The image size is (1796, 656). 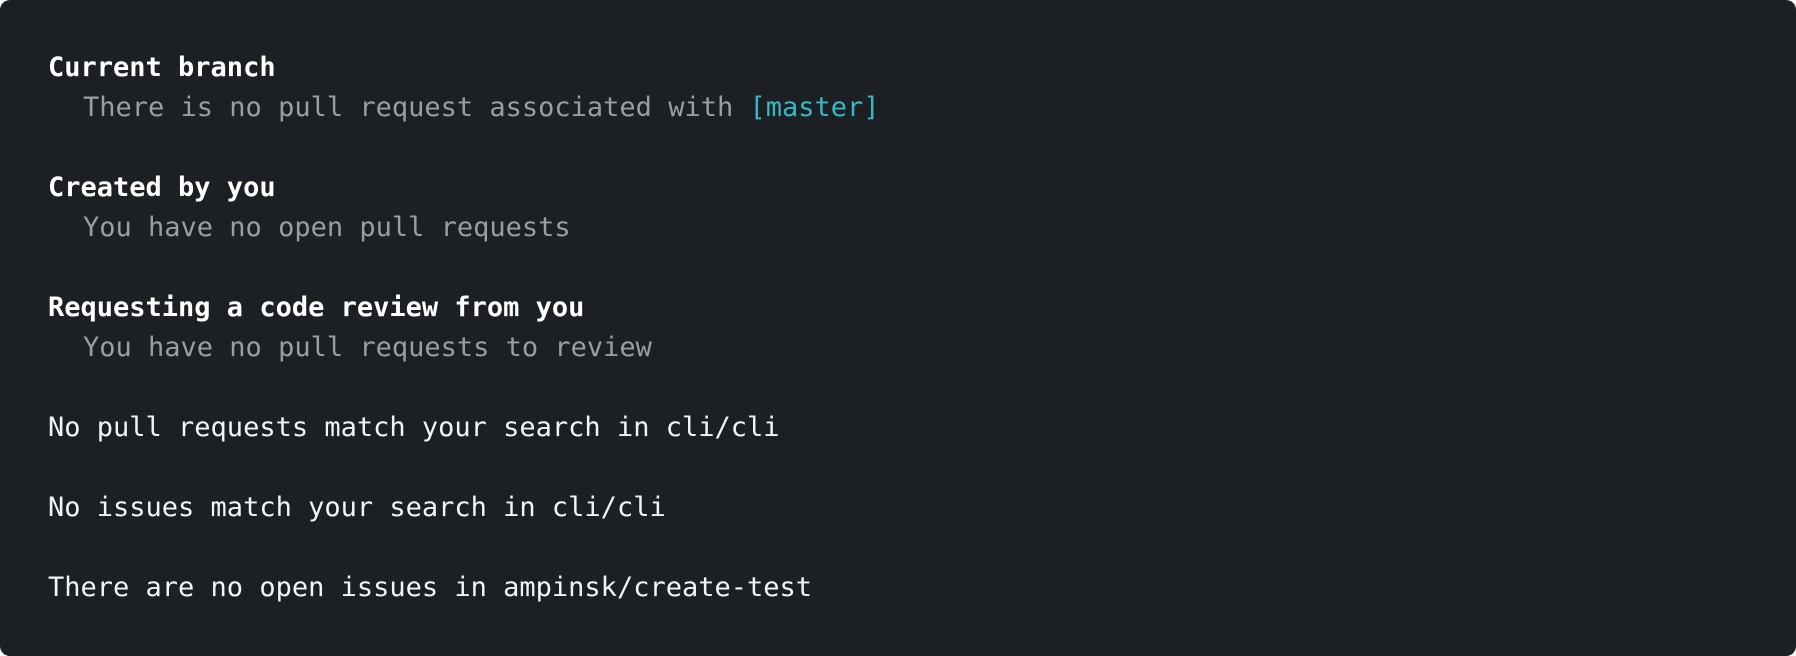 What do you see at coordinates (416, 107) in the screenshot?
I see `current-branch-text: There is no pull request associated with` at bounding box center [416, 107].